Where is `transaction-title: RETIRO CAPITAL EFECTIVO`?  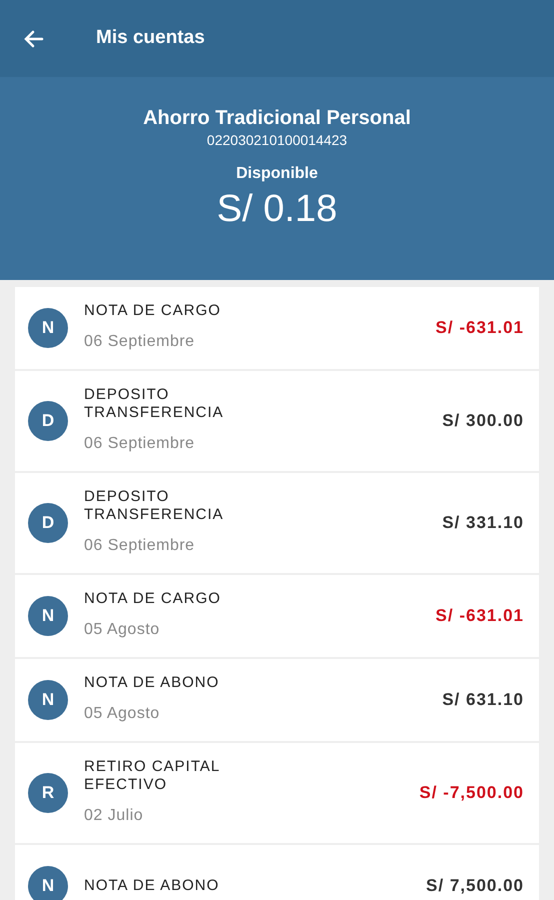 transaction-title: RETIRO CAPITAL EFECTIVO is located at coordinates (153, 776).